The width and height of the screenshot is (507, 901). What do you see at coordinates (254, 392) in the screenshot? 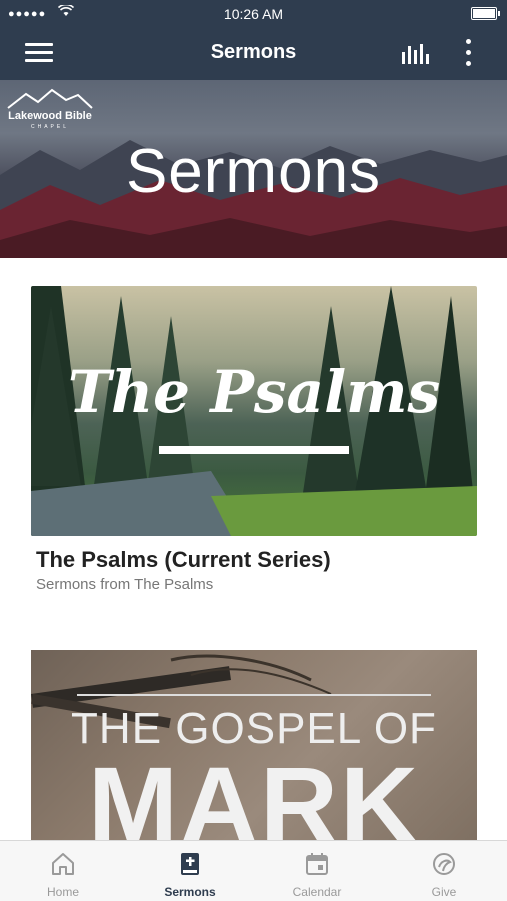
I see `series-art-title: The Psalms` at bounding box center [254, 392].